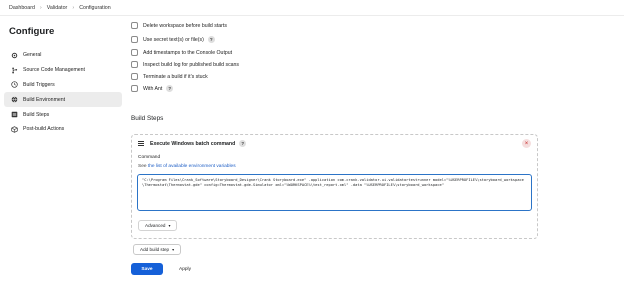  Describe the element at coordinates (185, 25) in the screenshot. I see `option-label: Delete workspace before build starts` at that location.